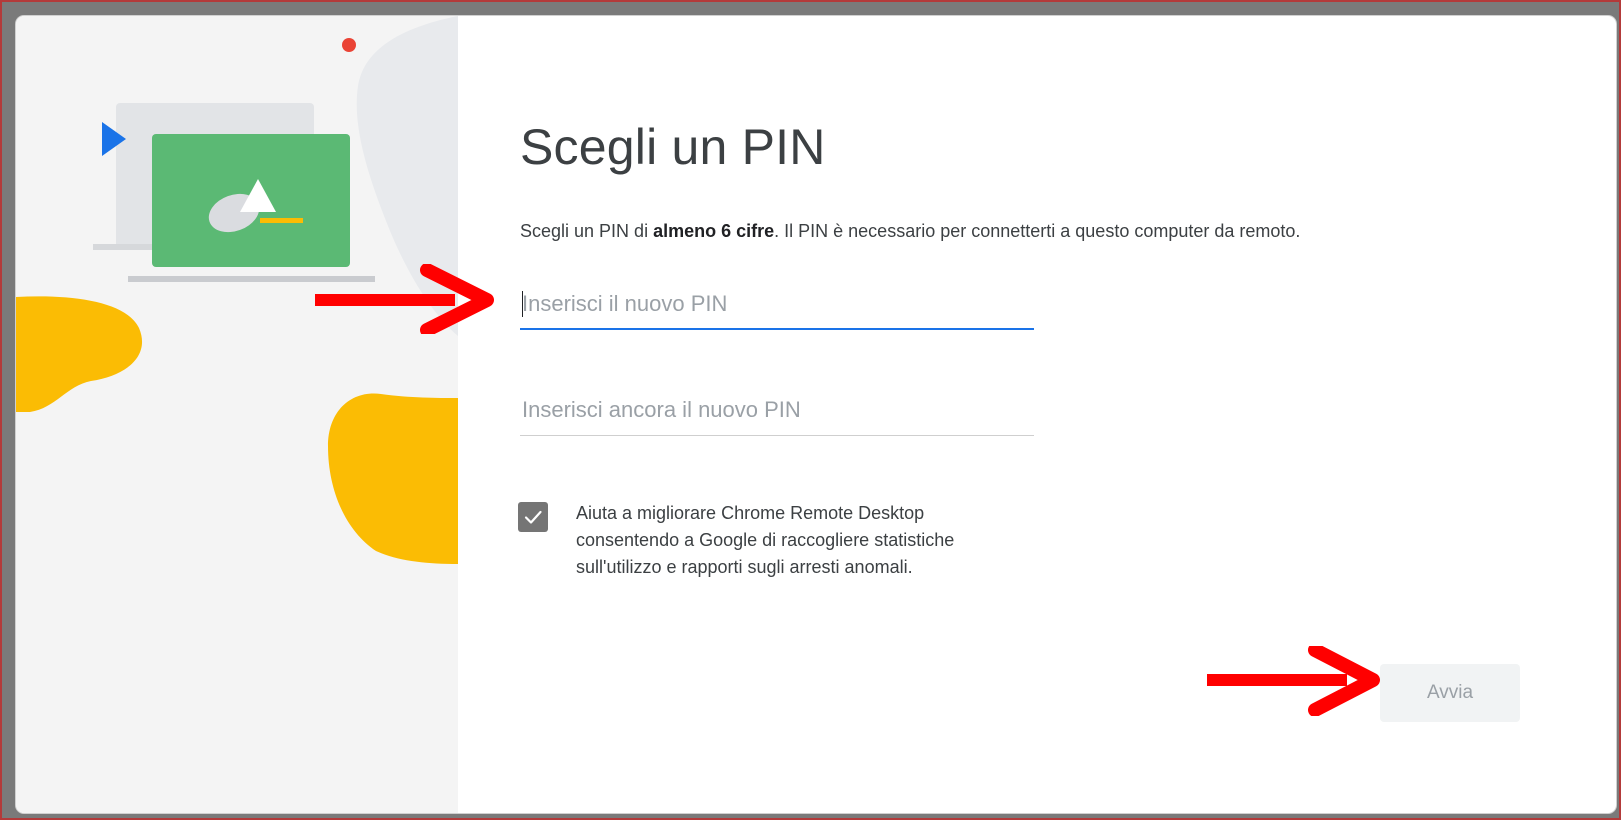 Image resolution: width=1621 pixels, height=820 pixels. What do you see at coordinates (1450, 693) in the screenshot?
I see `start-button: Avvia` at bounding box center [1450, 693].